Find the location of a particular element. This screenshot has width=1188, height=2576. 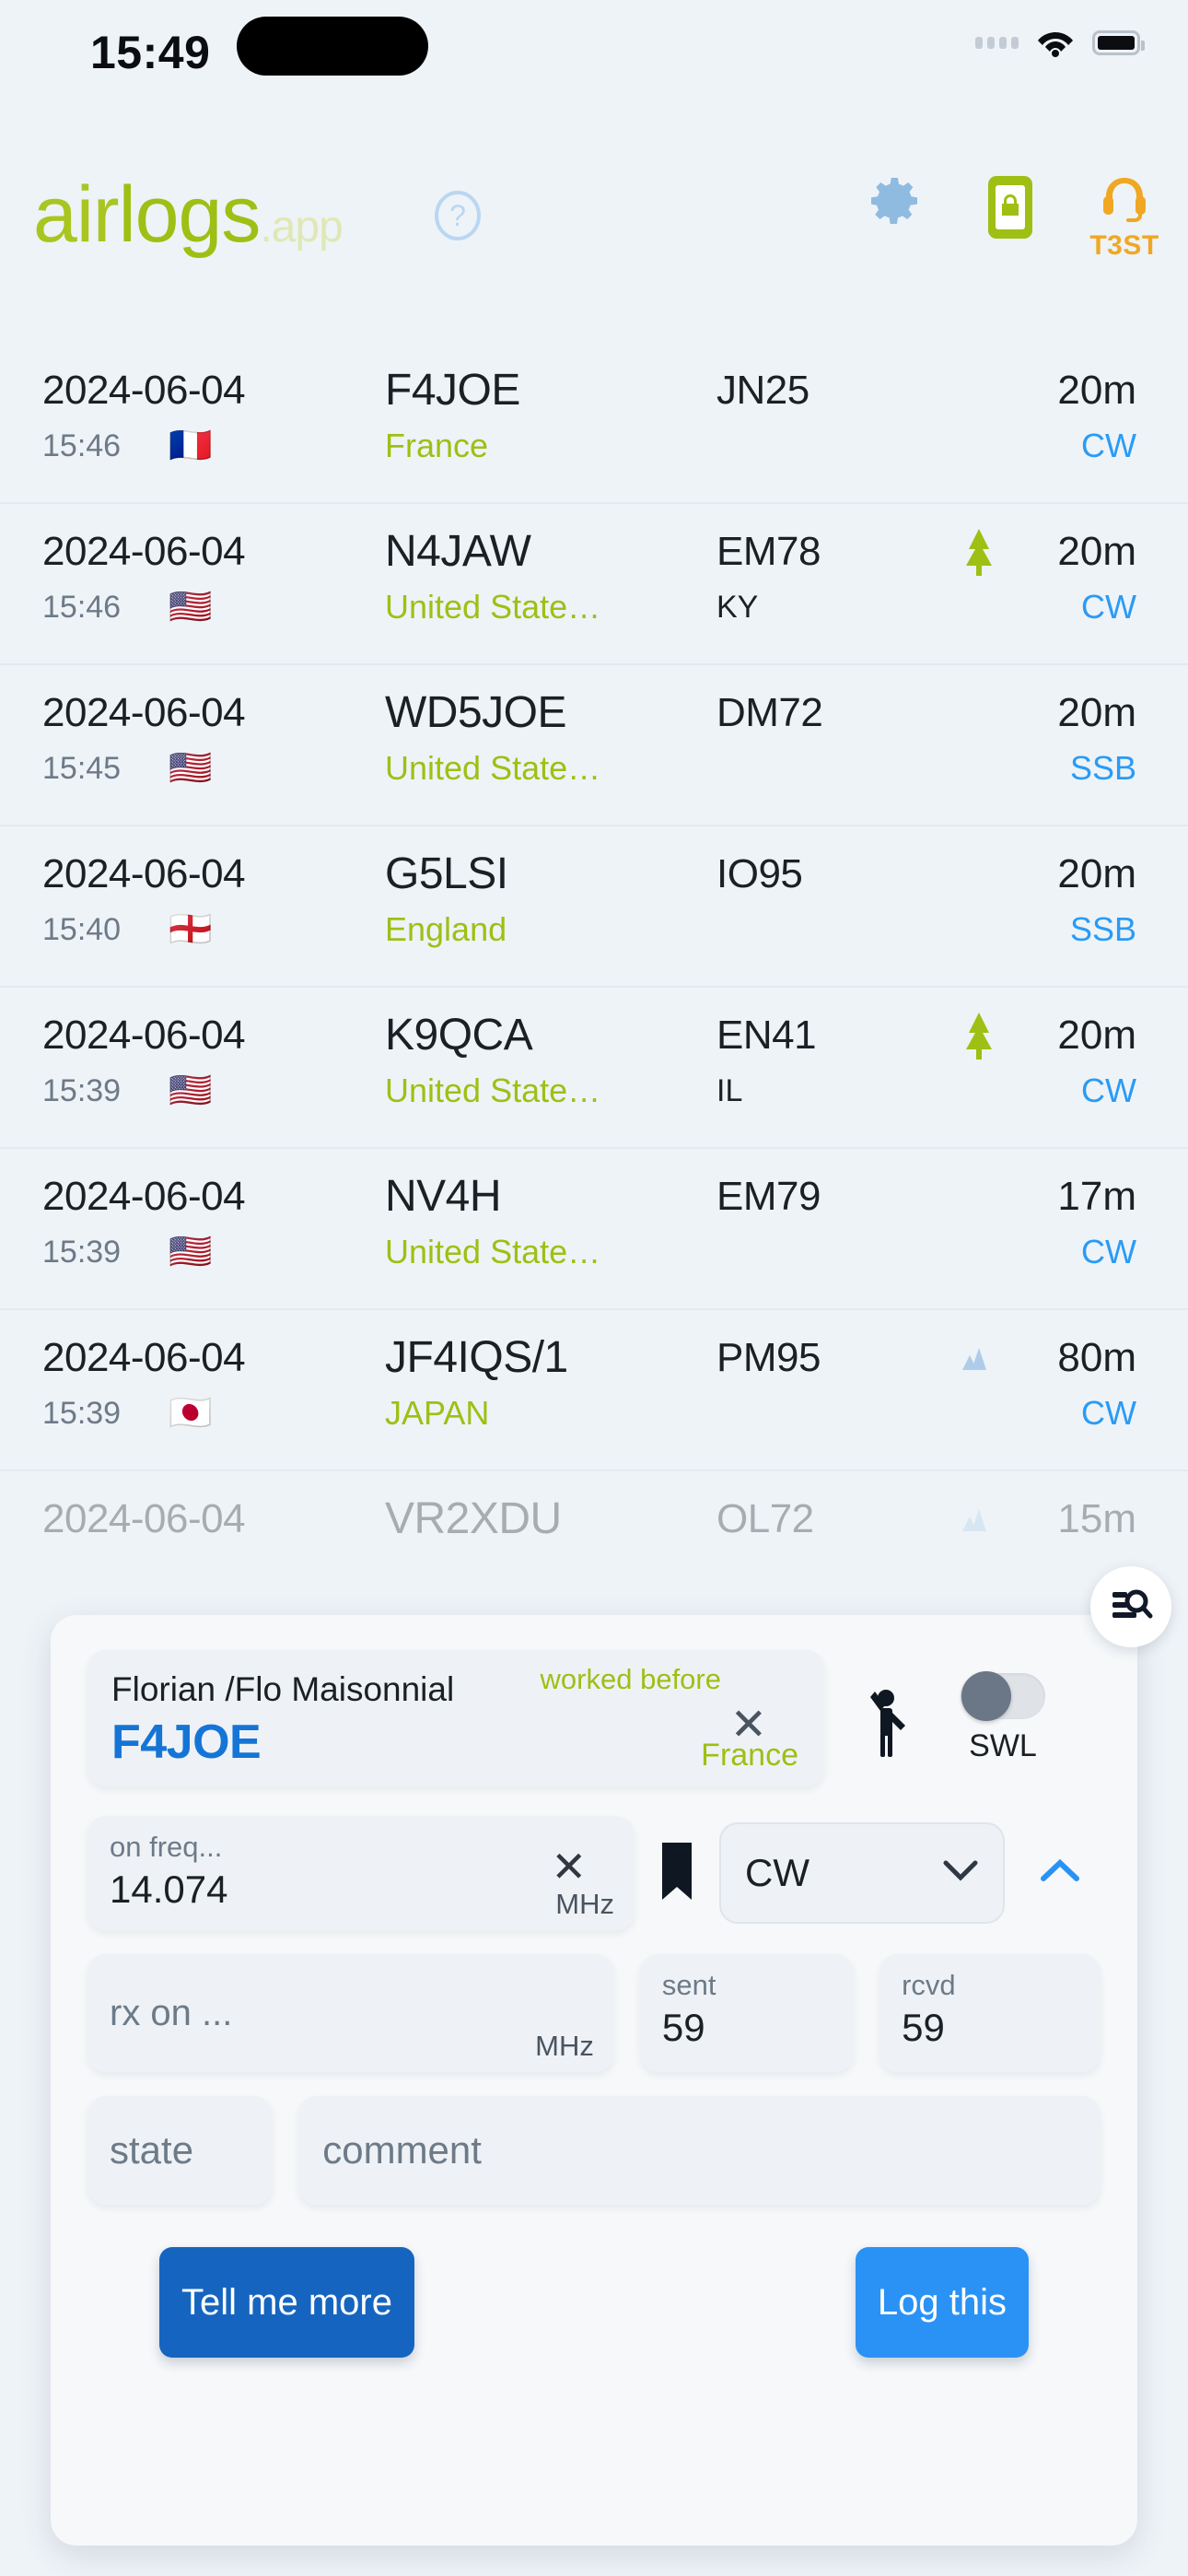

wifi-icon is located at coordinates (1055, 42).